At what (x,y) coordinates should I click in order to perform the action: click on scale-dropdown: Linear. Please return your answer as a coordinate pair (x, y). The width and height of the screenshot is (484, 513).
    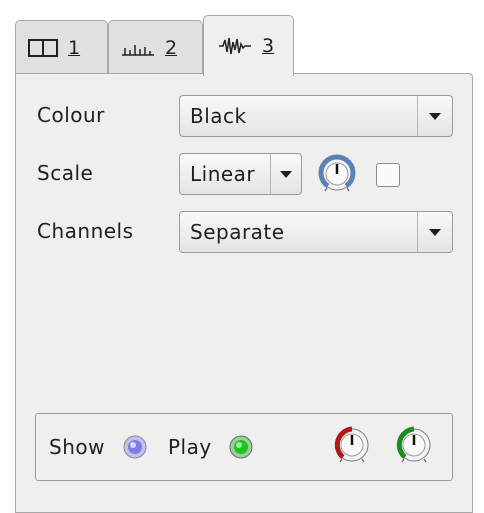
    Looking at the image, I should click on (240, 174).